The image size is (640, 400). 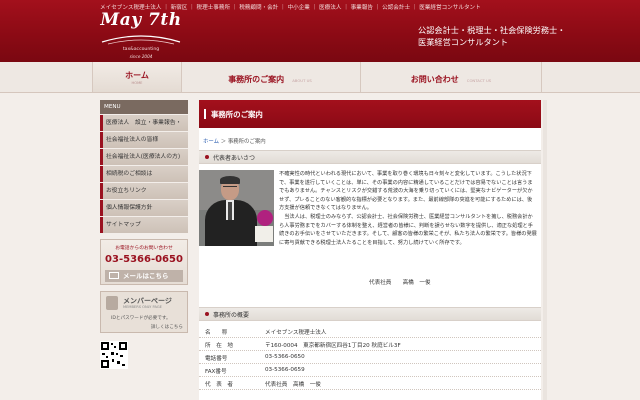 I want to click on sidebar-item-social-welfare: 社会福祉法人の皆様, so click(x=144, y=140).